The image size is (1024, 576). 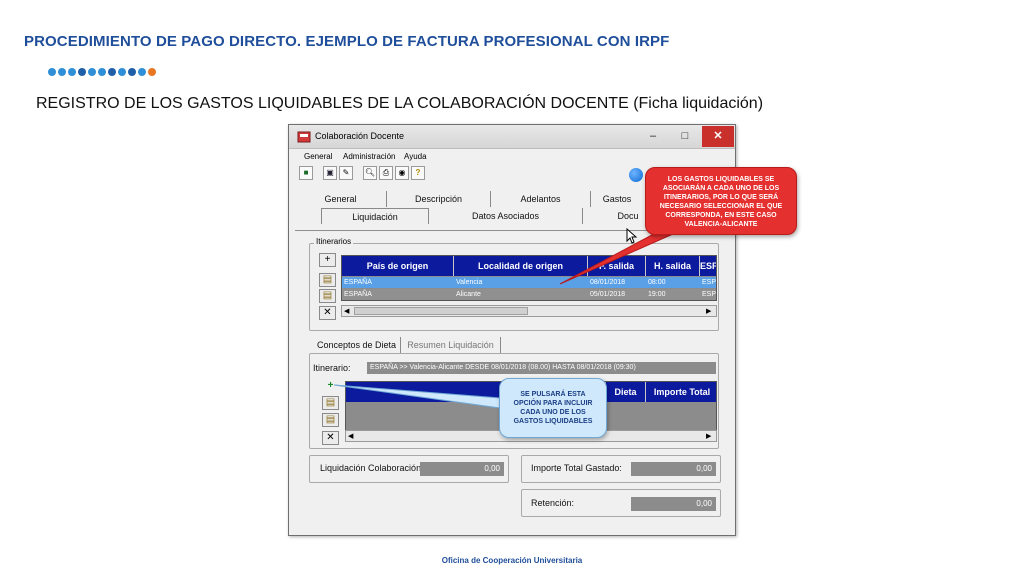 What do you see at coordinates (617, 266) in the screenshot?
I see `col-fecha-salida: F. salida` at bounding box center [617, 266].